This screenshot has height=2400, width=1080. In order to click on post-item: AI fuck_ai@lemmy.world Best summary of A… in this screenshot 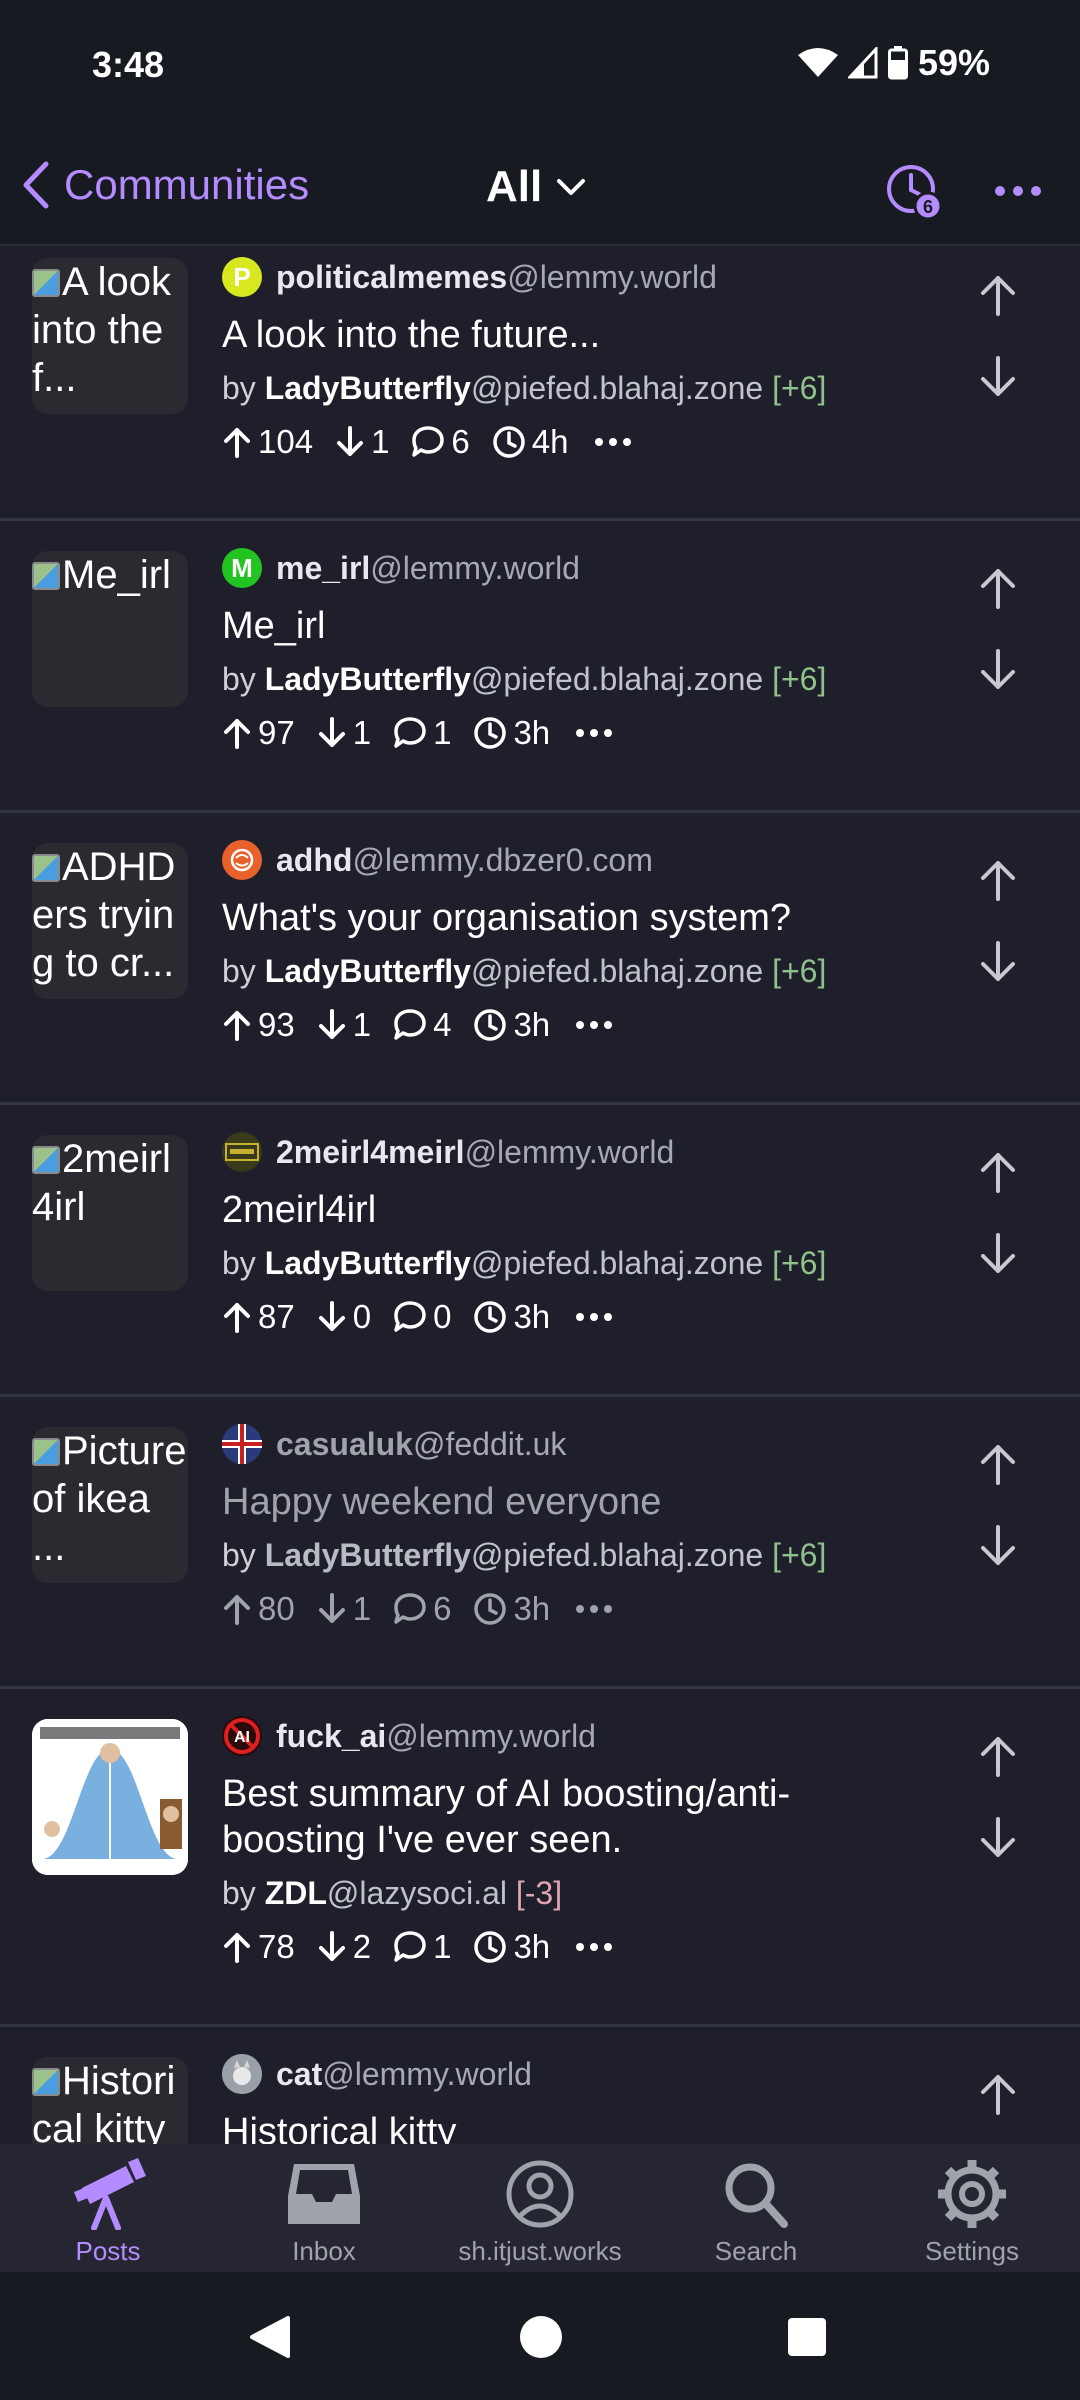, I will do `click(540, 1858)`.